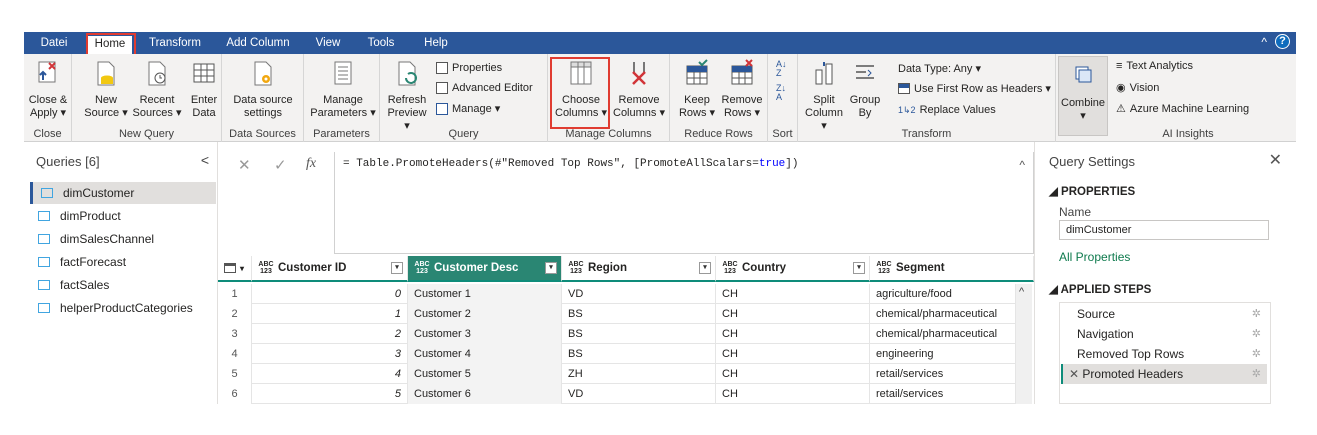 The width and height of the screenshot is (1317, 435). What do you see at coordinates (639, 374) in the screenshot?
I see `table-cell: ZH` at bounding box center [639, 374].